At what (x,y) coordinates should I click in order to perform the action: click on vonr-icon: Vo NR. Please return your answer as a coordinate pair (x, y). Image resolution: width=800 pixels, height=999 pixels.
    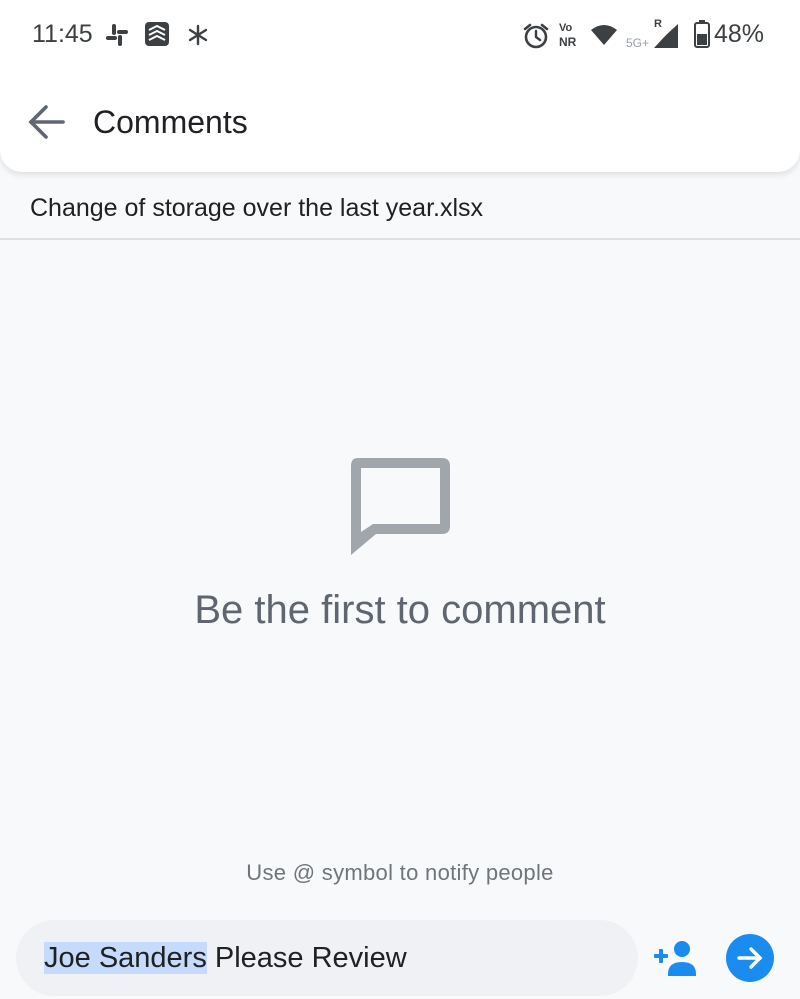
    Looking at the image, I should click on (573, 36).